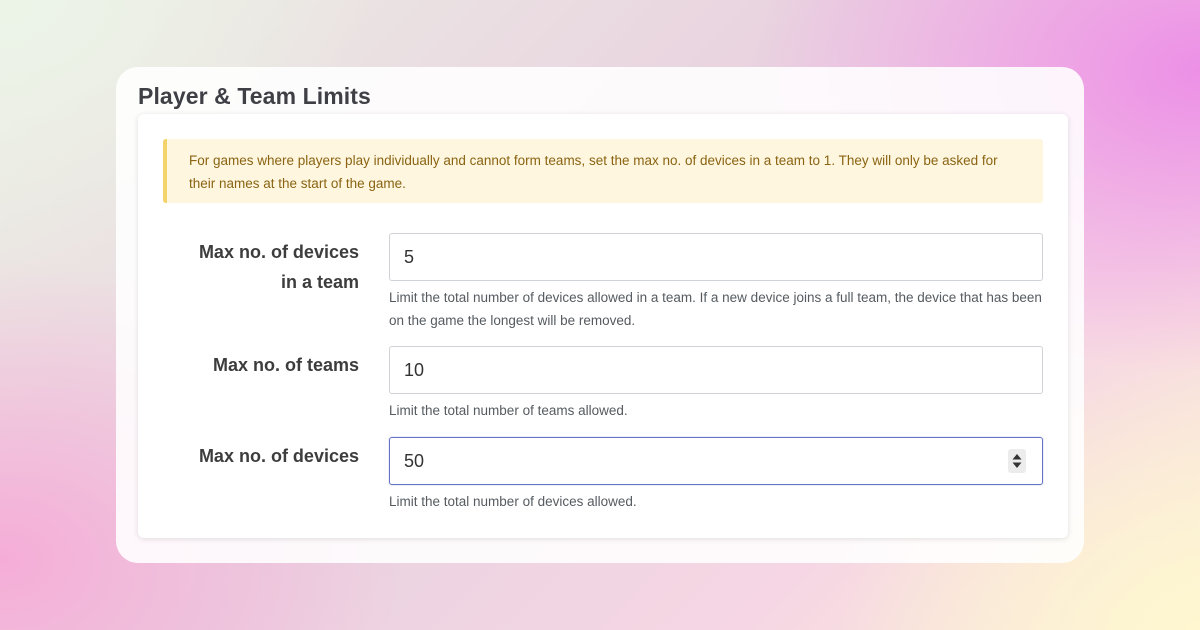 The image size is (1200, 630). Describe the element at coordinates (278, 456) in the screenshot. I see `devices-label: Max no. of devices` at that location.